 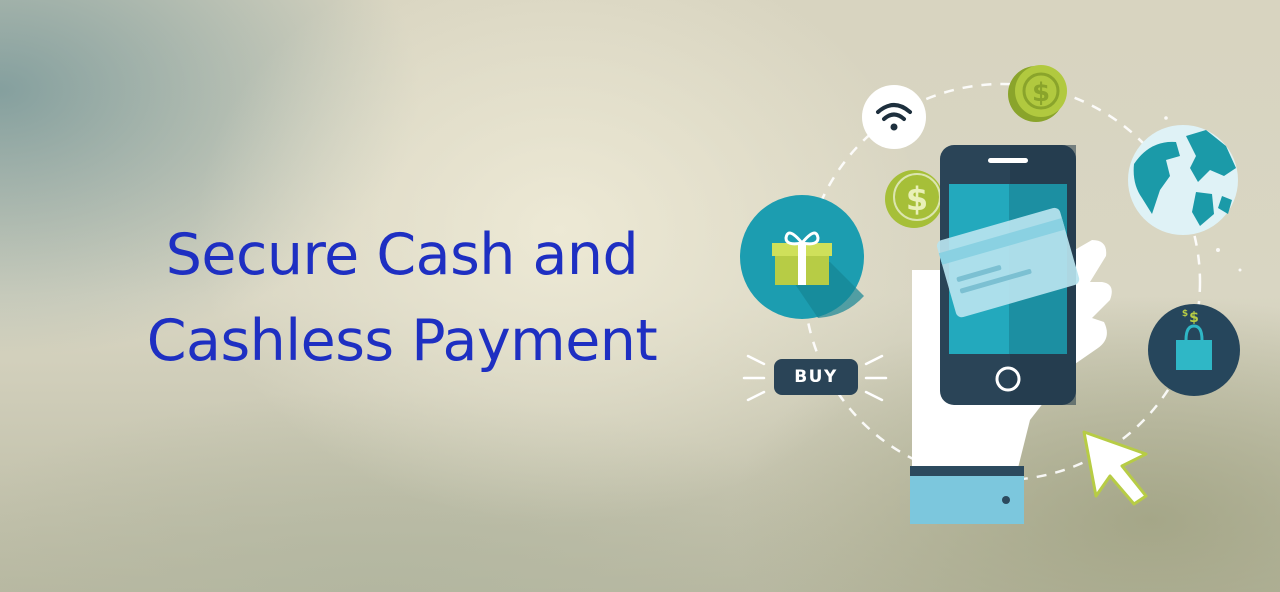 What do you see at coordinates (802, 257) in the screenshot?
I see `gift-icon` at bounding box center [802, 257].